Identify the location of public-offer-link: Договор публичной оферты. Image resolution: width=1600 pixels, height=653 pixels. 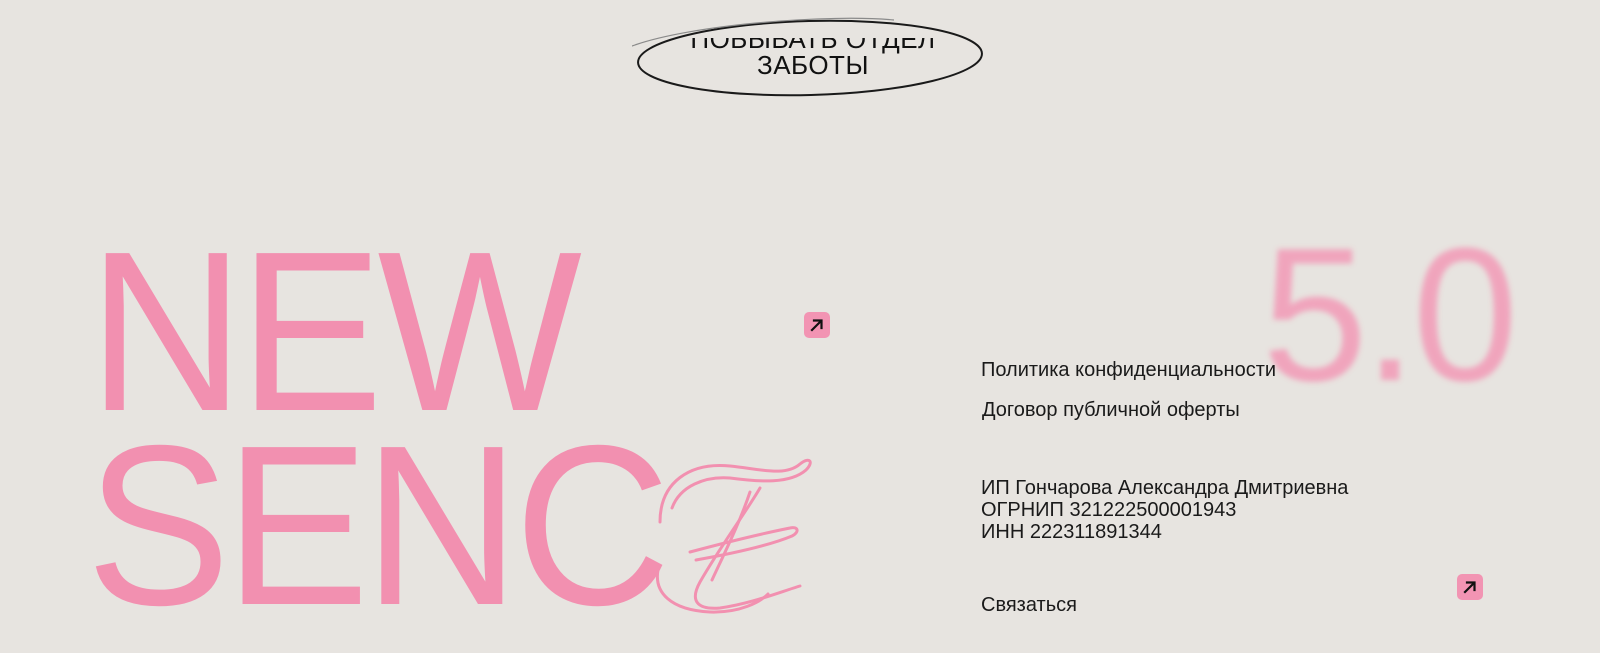
(1111, 410).